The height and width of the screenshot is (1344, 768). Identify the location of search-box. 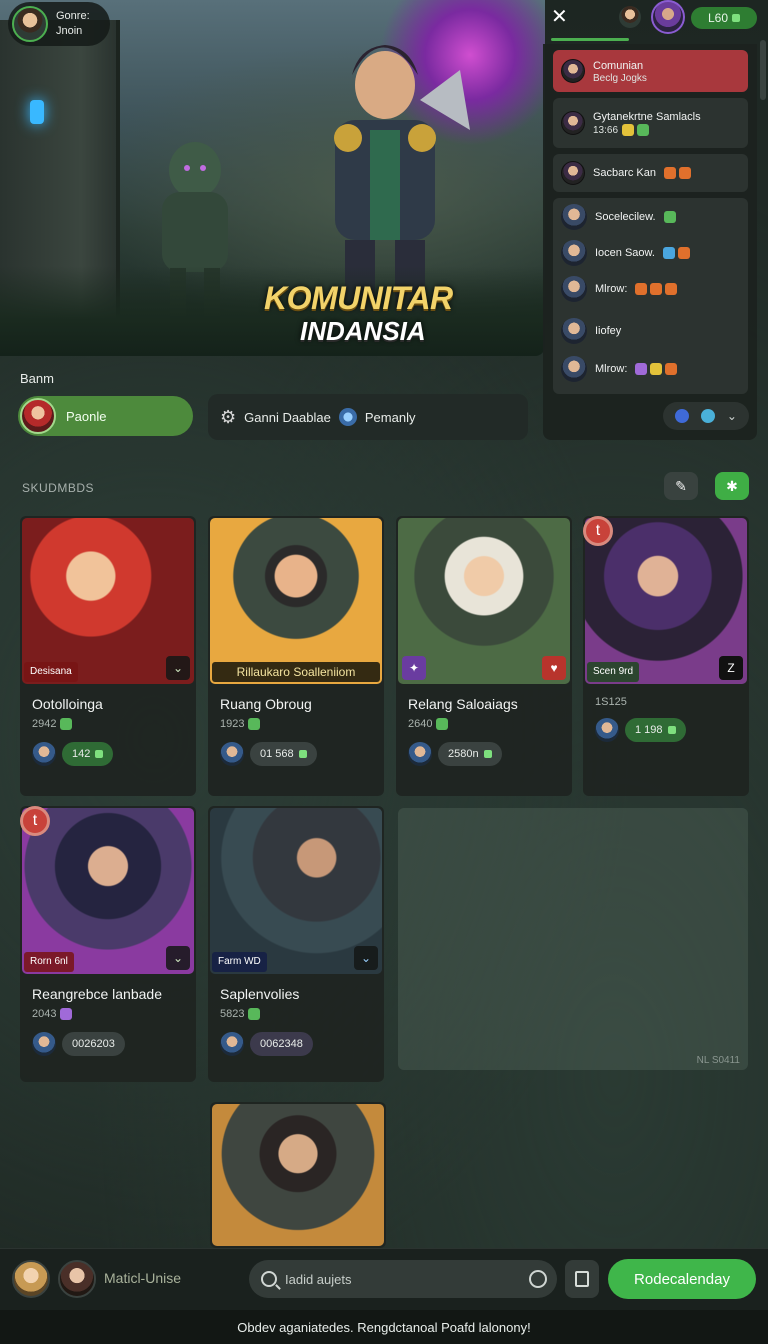
(403, 1279).